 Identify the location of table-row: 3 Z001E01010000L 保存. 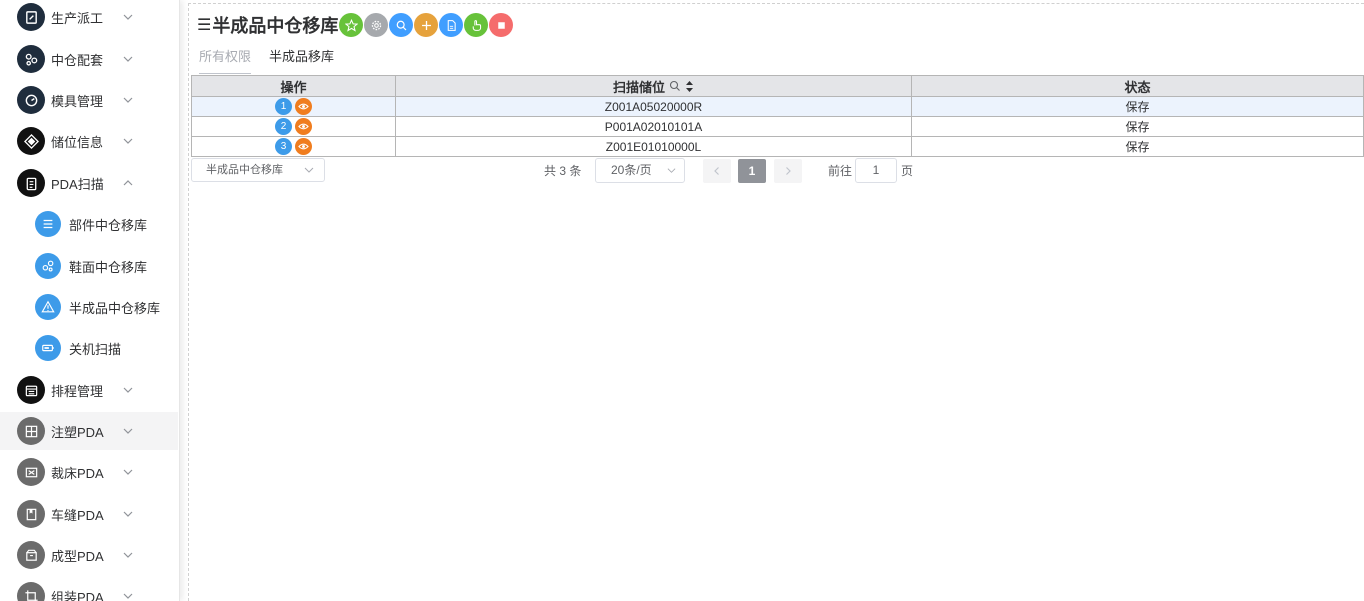
(777, 146).